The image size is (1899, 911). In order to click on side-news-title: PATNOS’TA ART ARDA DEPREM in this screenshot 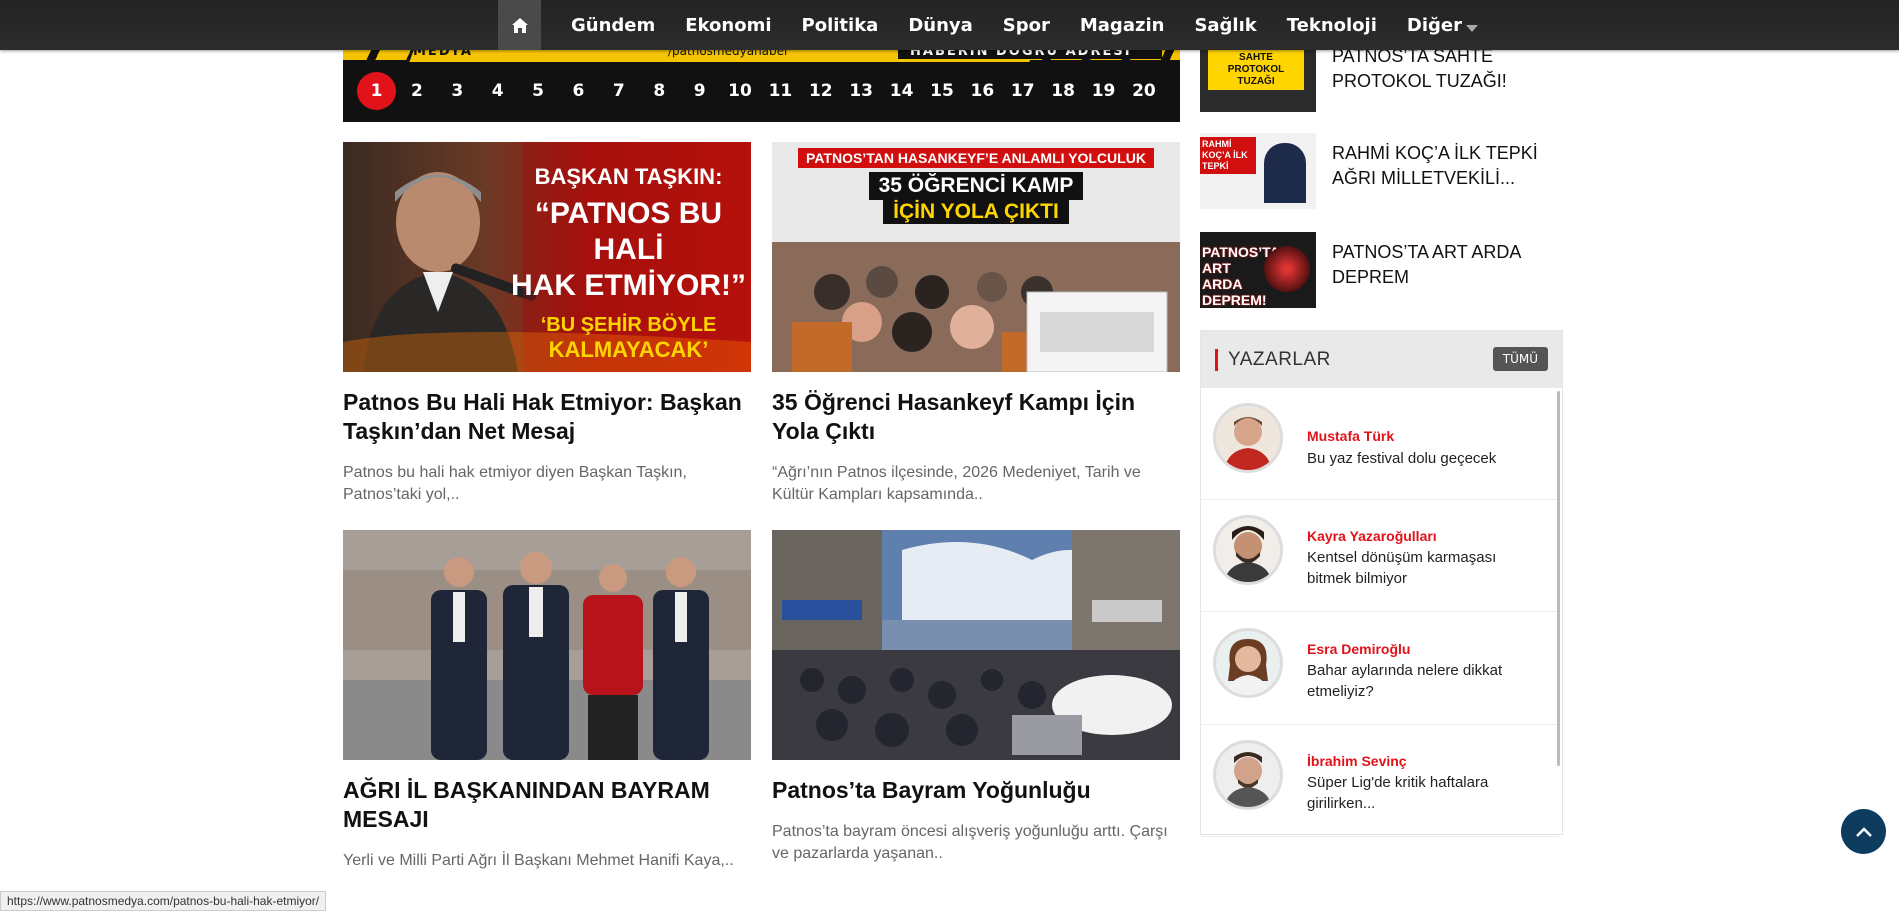, I will do `click(1426, 264)`.